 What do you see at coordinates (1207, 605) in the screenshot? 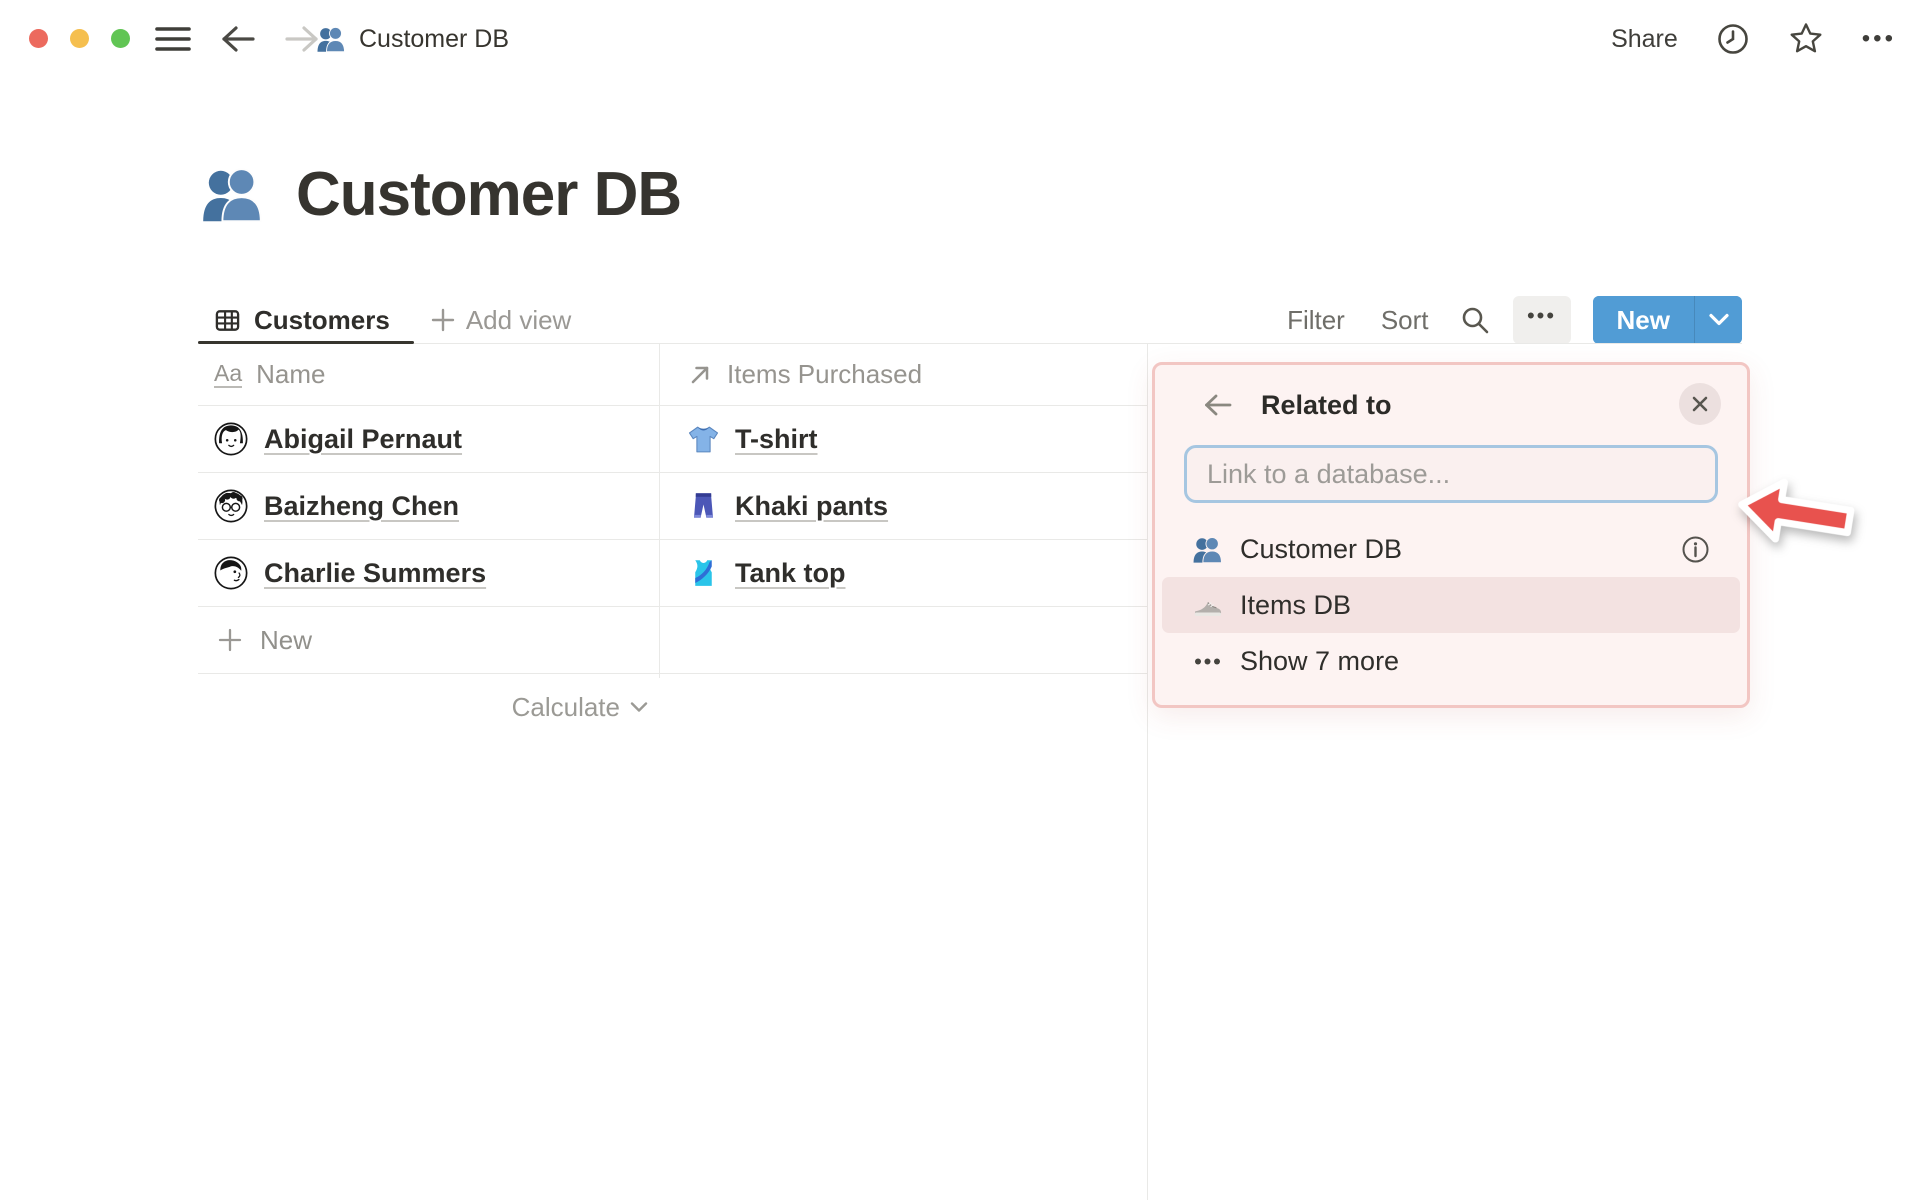
I see `sneaker-icon` at bounding box center [1207, 605].